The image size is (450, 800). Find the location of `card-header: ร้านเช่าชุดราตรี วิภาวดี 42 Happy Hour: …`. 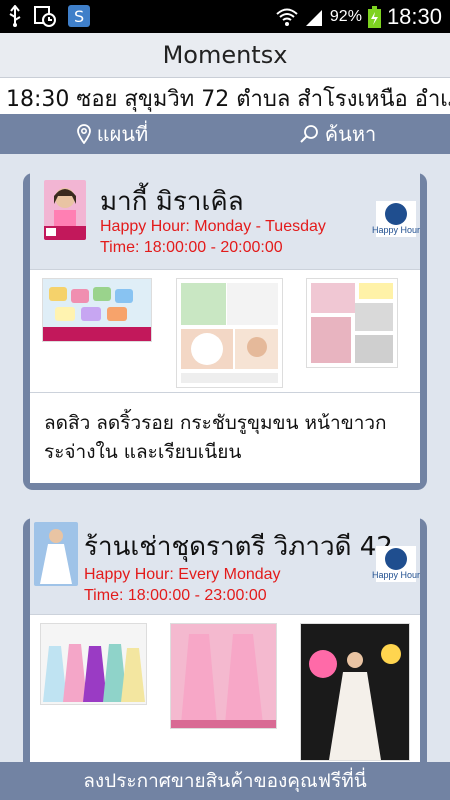

card-header: ร้านเช่าชุดราตรี วิภาวดี 42 Happy Hour: … is located at coordinates (225, 566).